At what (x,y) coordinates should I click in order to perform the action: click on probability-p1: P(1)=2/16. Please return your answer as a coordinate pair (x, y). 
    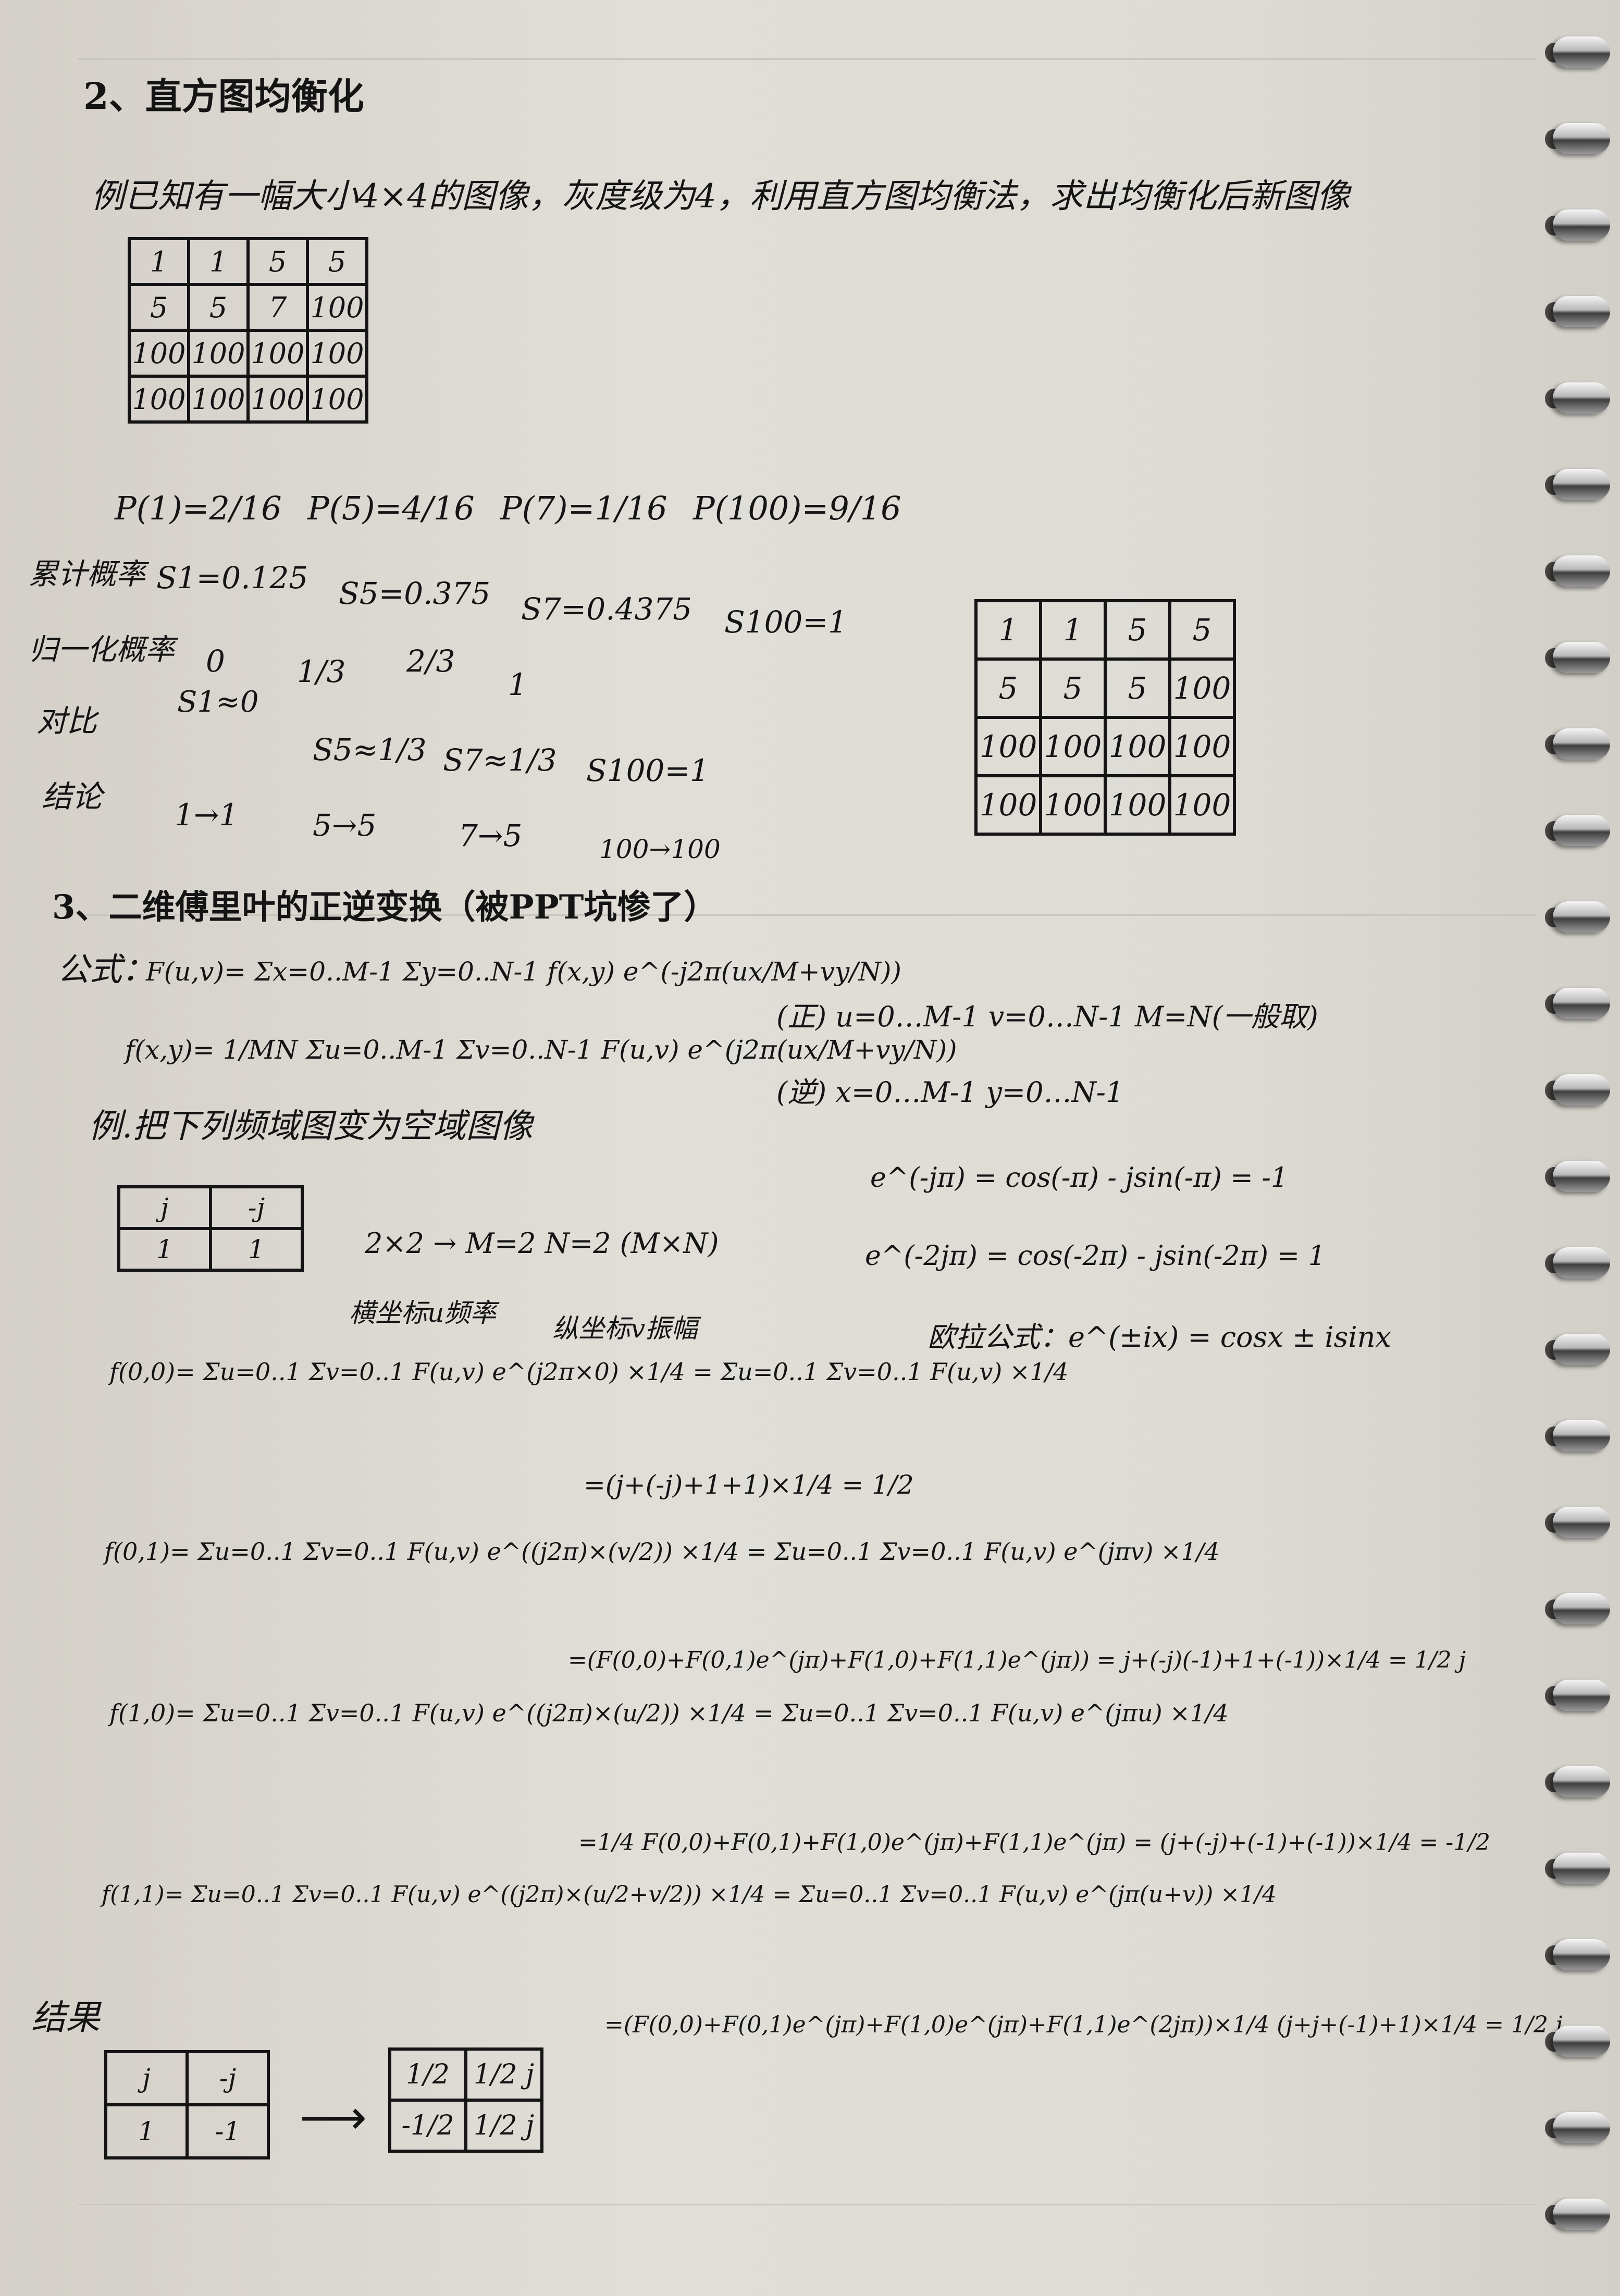
    Looking at the image, I should click on (199, 508).